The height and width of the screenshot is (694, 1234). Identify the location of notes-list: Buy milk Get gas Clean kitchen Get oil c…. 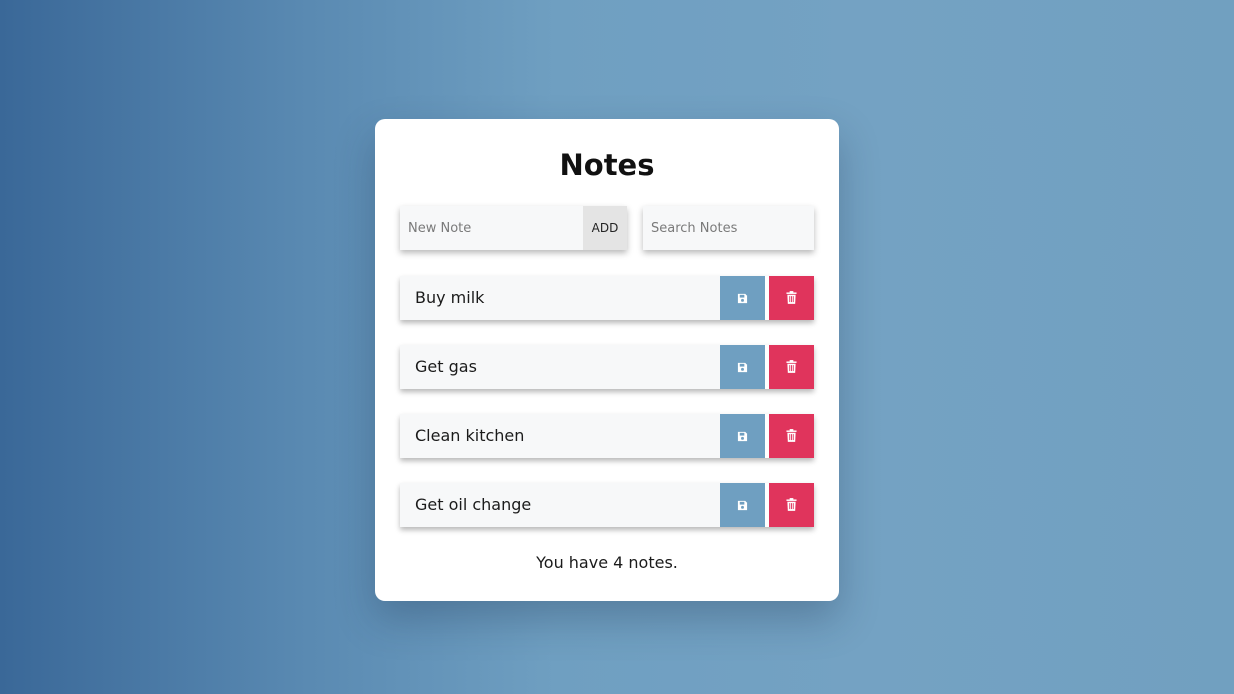
(607, 414).